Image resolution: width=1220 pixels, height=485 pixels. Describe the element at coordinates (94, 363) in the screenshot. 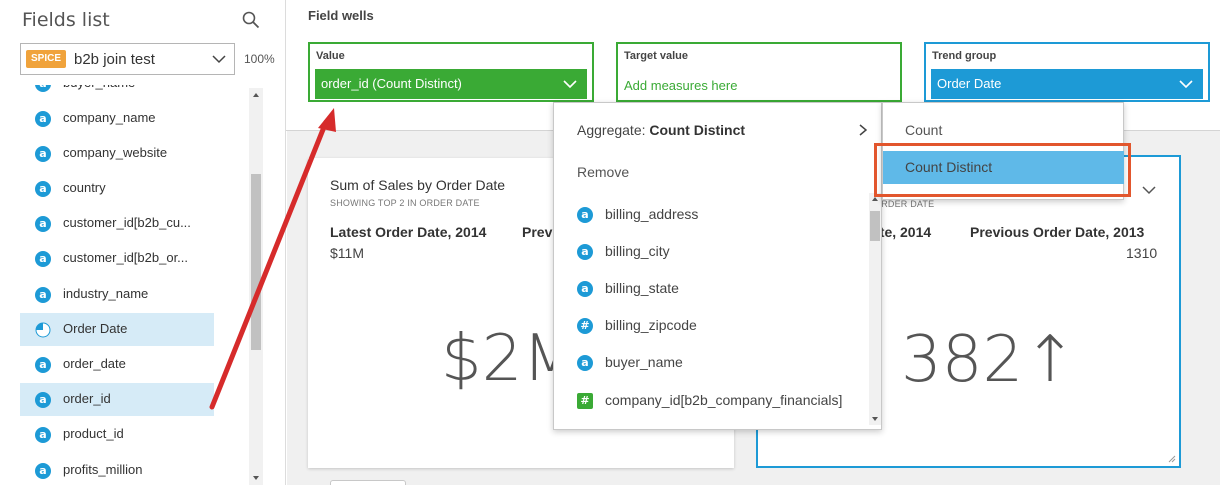

I see `field-label: order_date` at that location.